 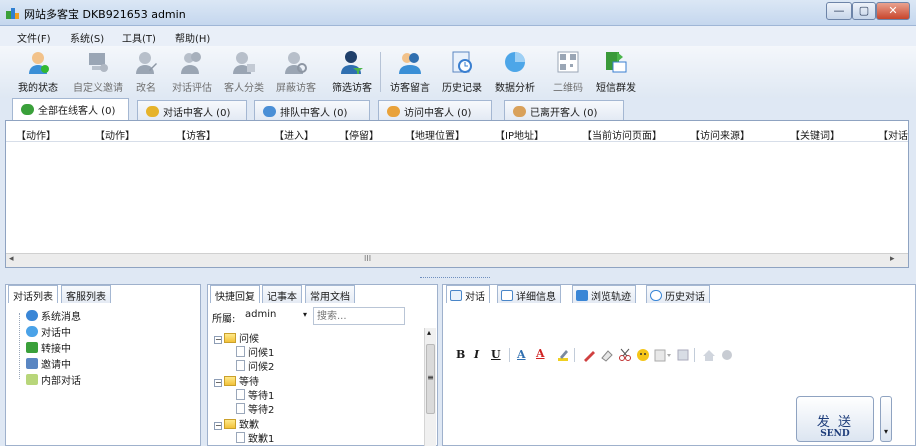 What do you see at coordinates (33, 294) in the screenshot?
I see `tab-conversation-list: 对话列表` at bounding box center [33, 294].